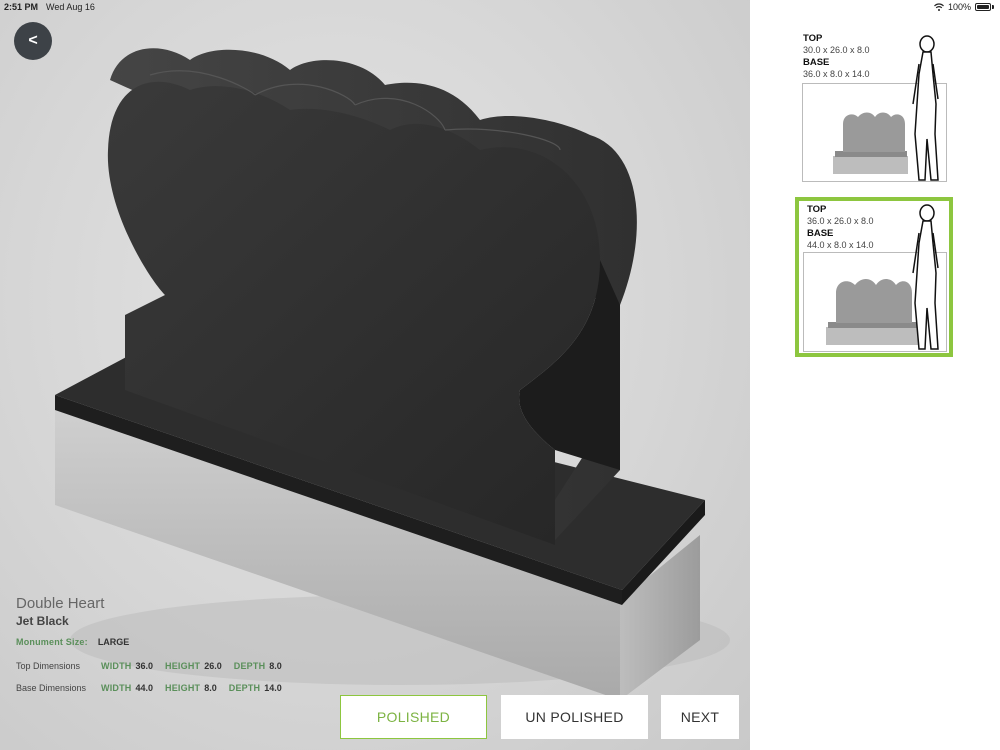  I want to click on top-width-label: WIDTH, so click(116, 666).